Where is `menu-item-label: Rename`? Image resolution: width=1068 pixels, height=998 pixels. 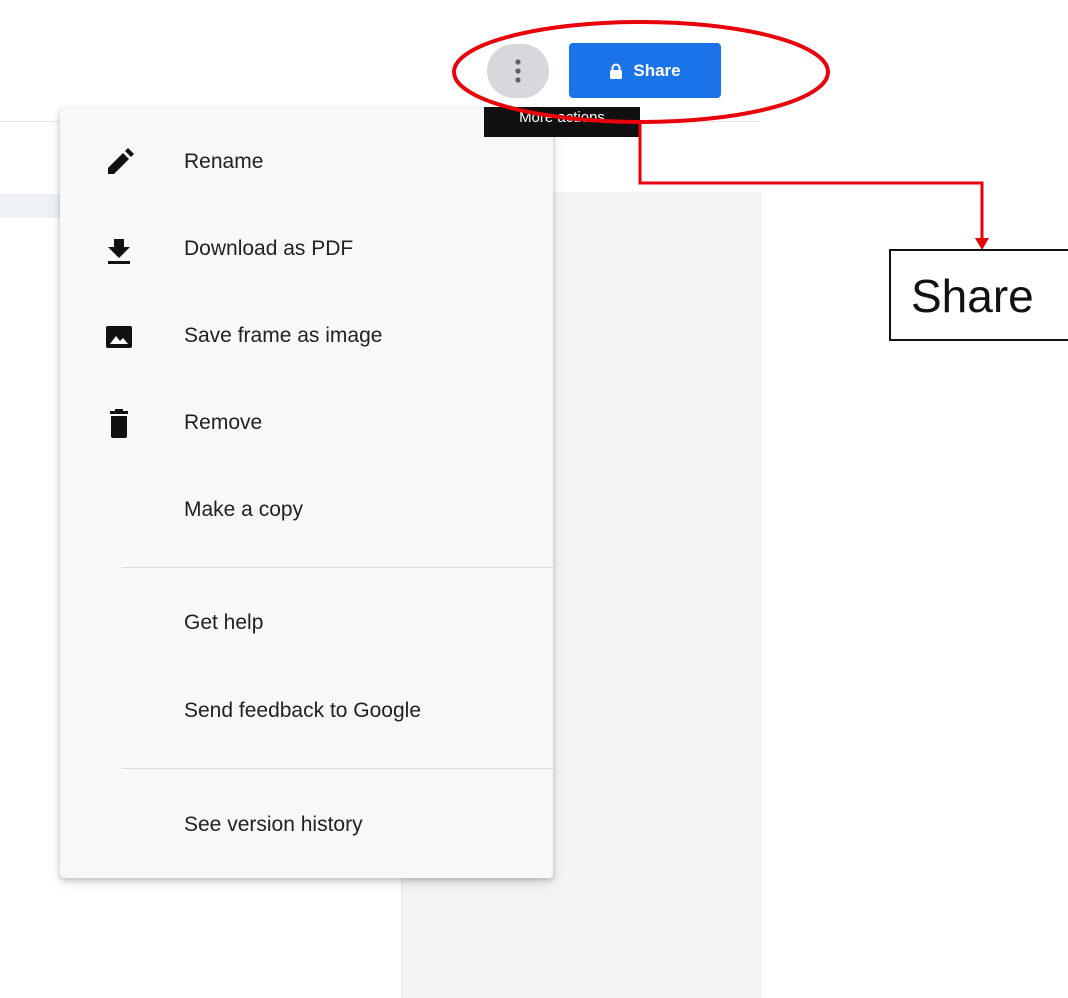 menu-item-label: Rename is located at coordinates (224, 161).